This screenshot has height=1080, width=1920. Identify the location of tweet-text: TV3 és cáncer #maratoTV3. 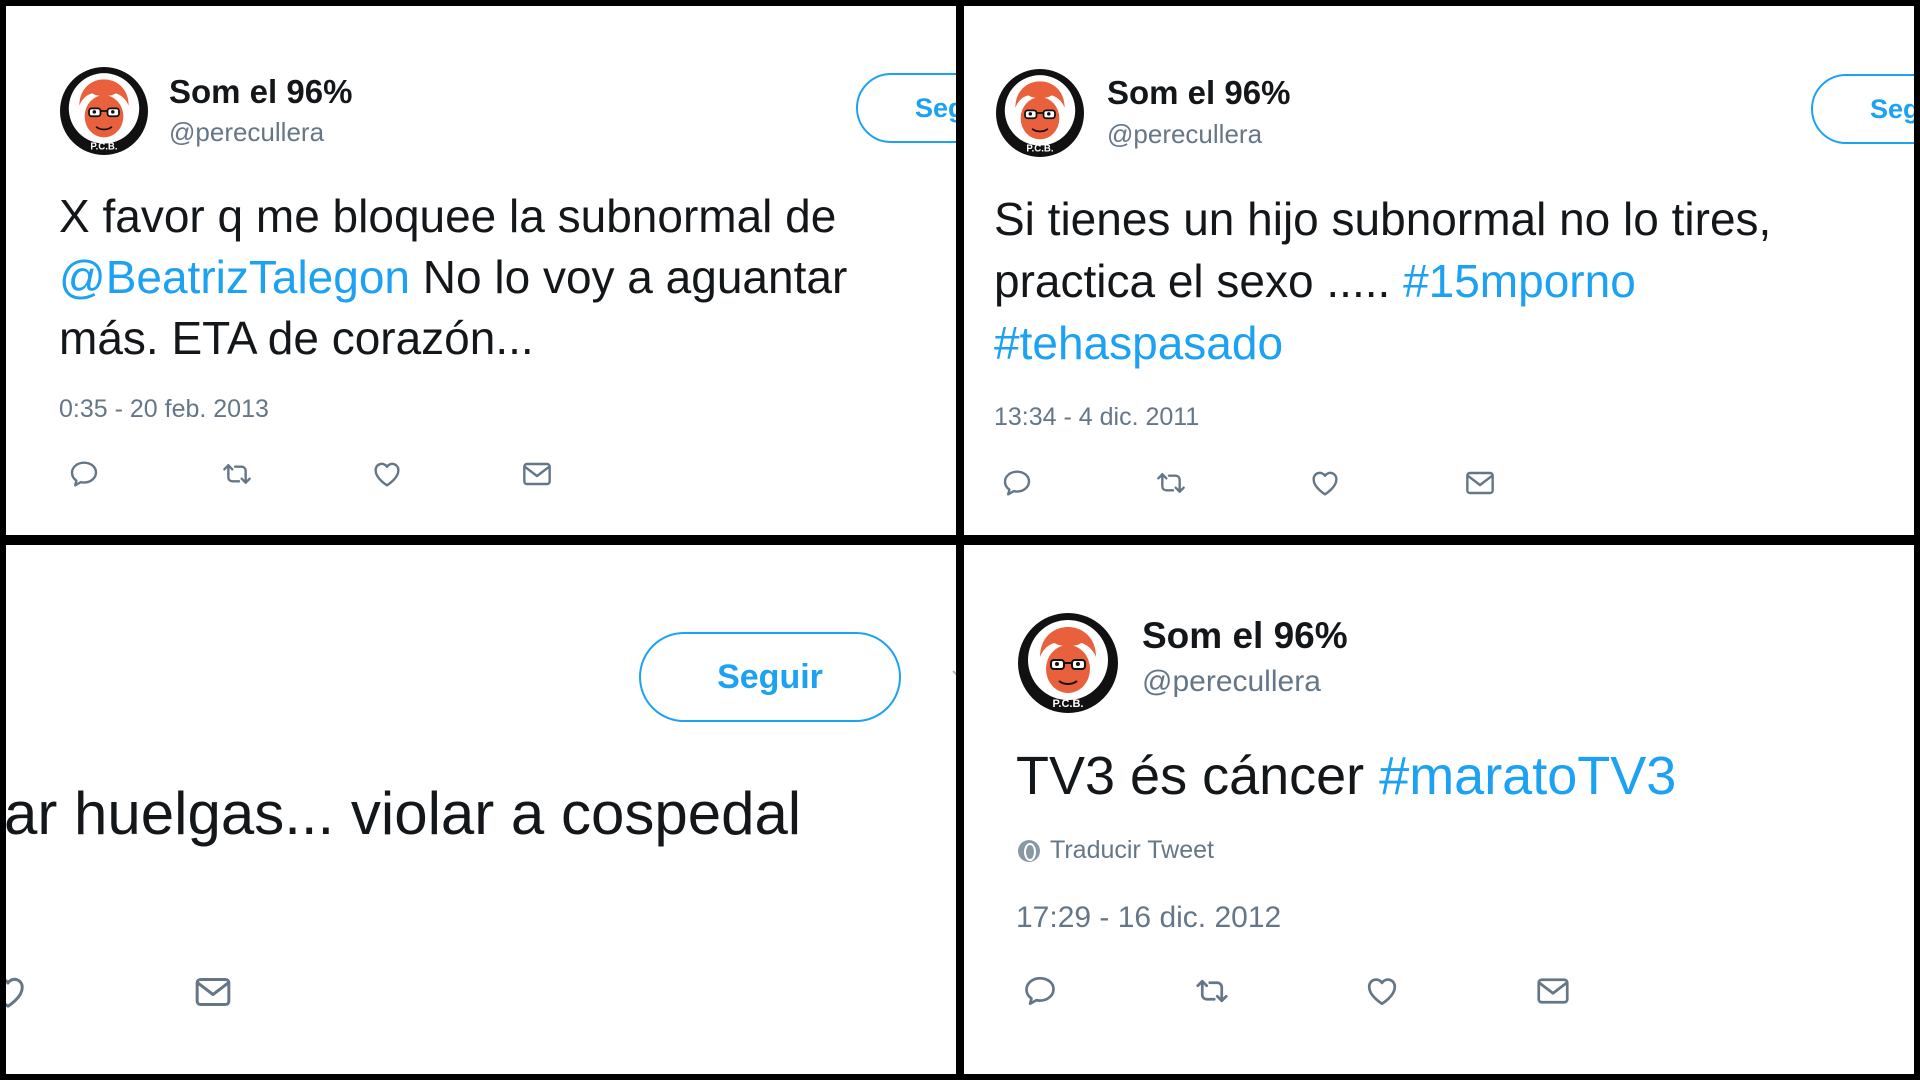
(1346, 776).